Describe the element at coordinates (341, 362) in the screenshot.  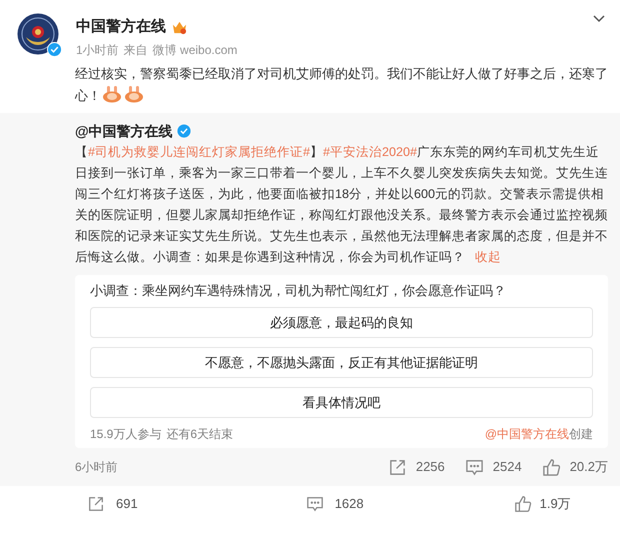
I see `poll-option: 不愿意，不愿抛头露面，反正有其他证据能证明` at that location.